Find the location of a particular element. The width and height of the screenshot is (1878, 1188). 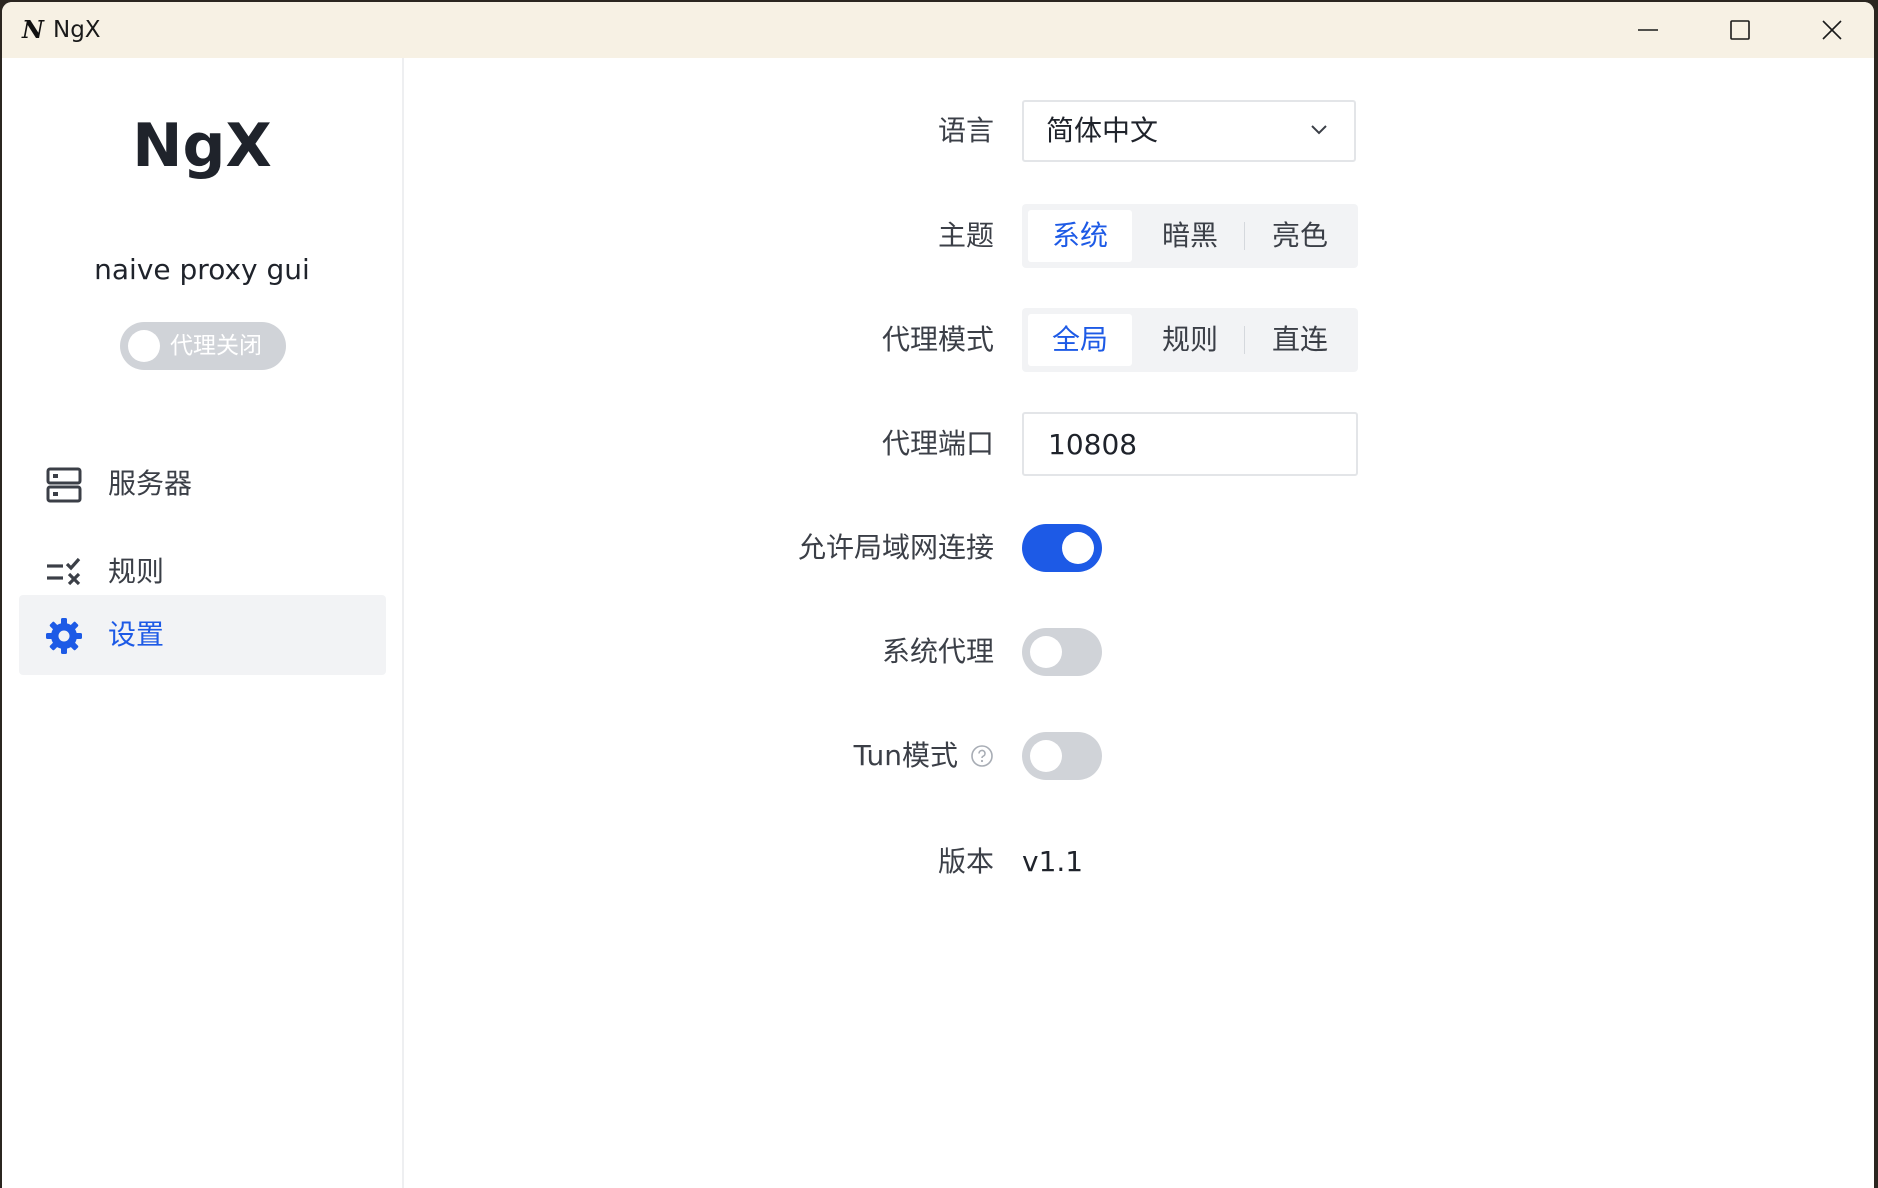

proxy-port-input is located at coordinates (1190, 444).